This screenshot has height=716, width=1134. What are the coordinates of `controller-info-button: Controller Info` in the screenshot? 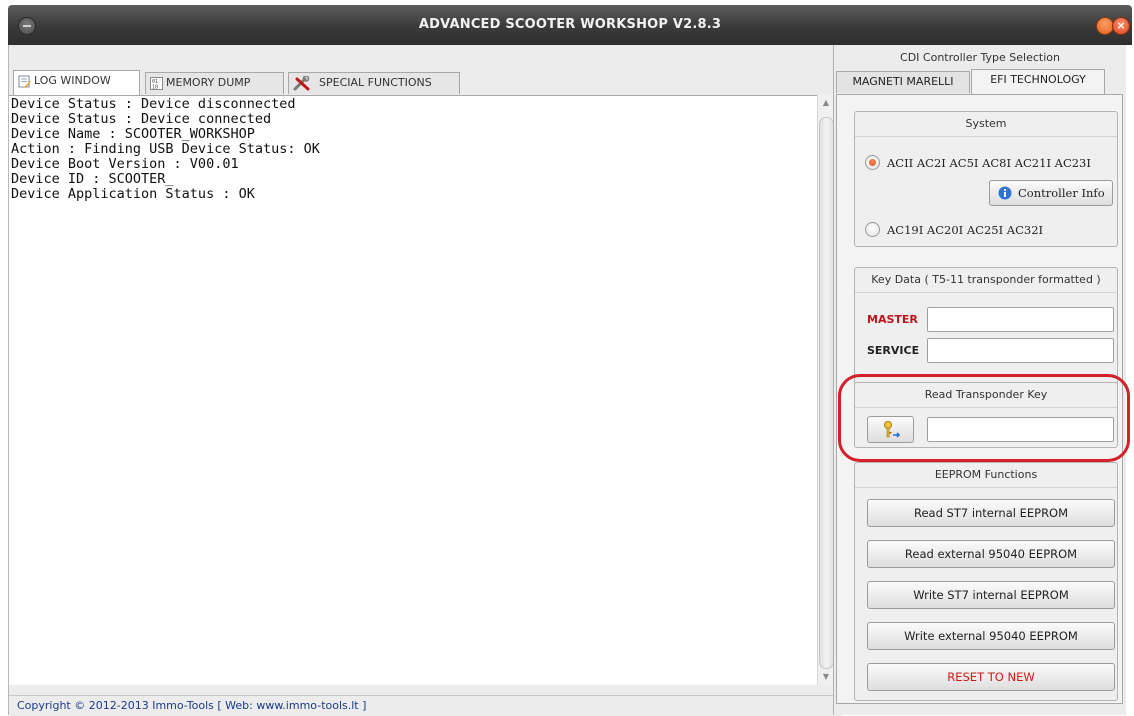 It's located at (1051, 193).